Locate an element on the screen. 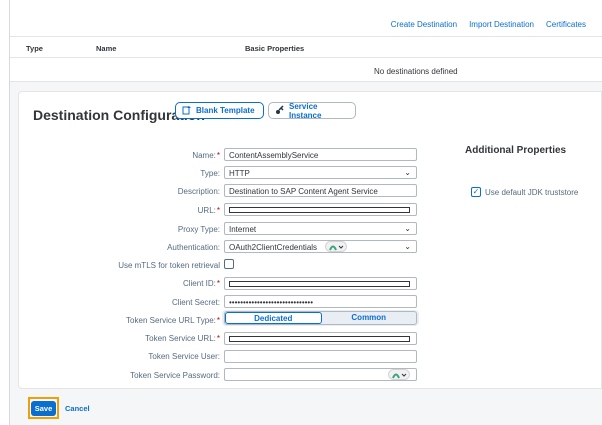  empty-table-text: No destinations defined is located at coordinates (416, 71).